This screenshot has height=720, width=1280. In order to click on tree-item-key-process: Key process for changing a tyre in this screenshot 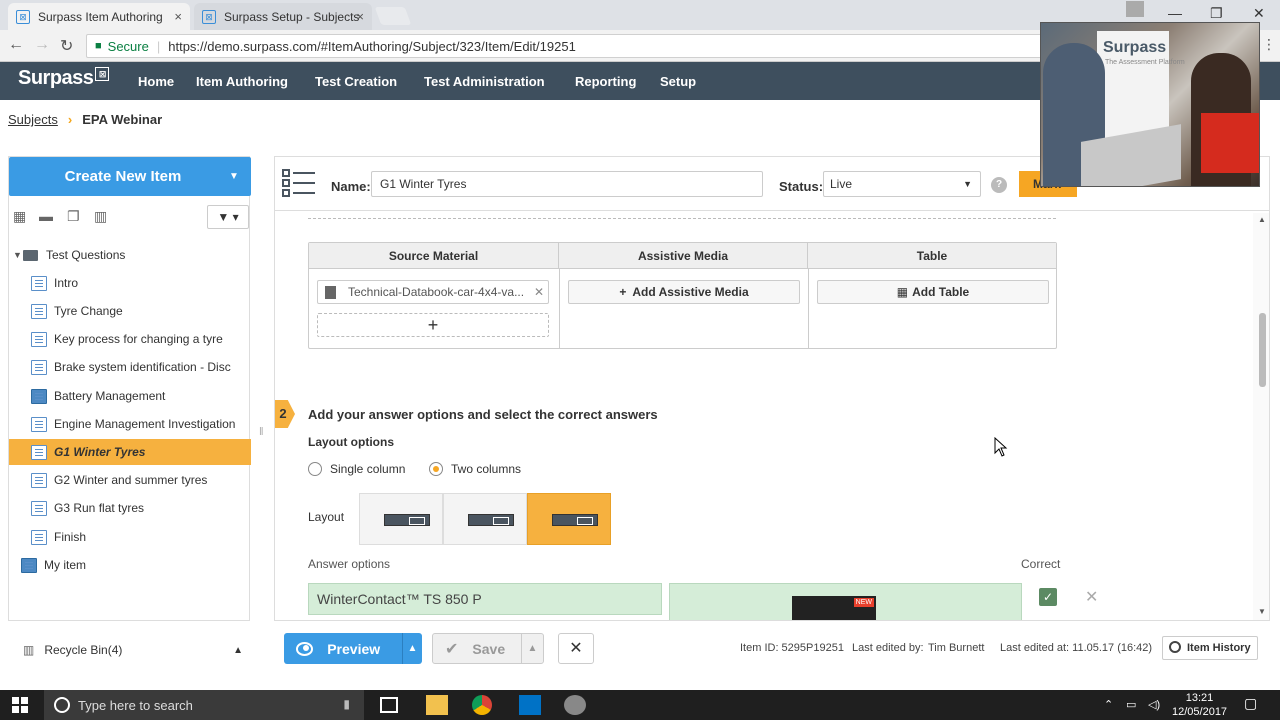, I will do `click(130, 339)`.